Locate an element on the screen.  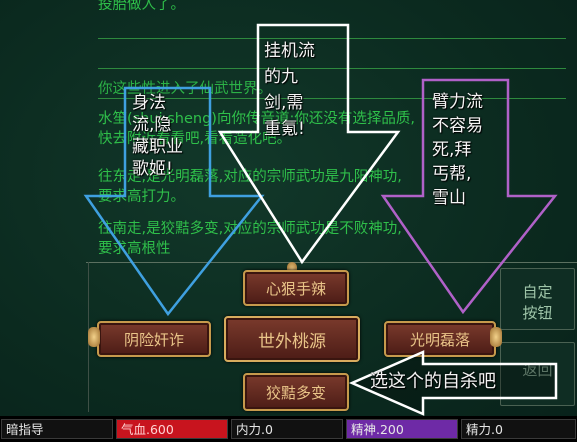
hint-stat: 暗指导 is located at coordinates (57, 429).